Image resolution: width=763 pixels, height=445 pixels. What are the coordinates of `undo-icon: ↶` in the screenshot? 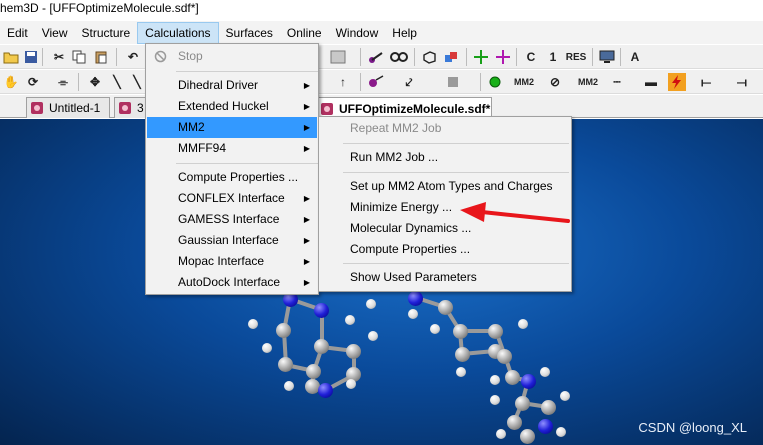 It's located at (133, 57).